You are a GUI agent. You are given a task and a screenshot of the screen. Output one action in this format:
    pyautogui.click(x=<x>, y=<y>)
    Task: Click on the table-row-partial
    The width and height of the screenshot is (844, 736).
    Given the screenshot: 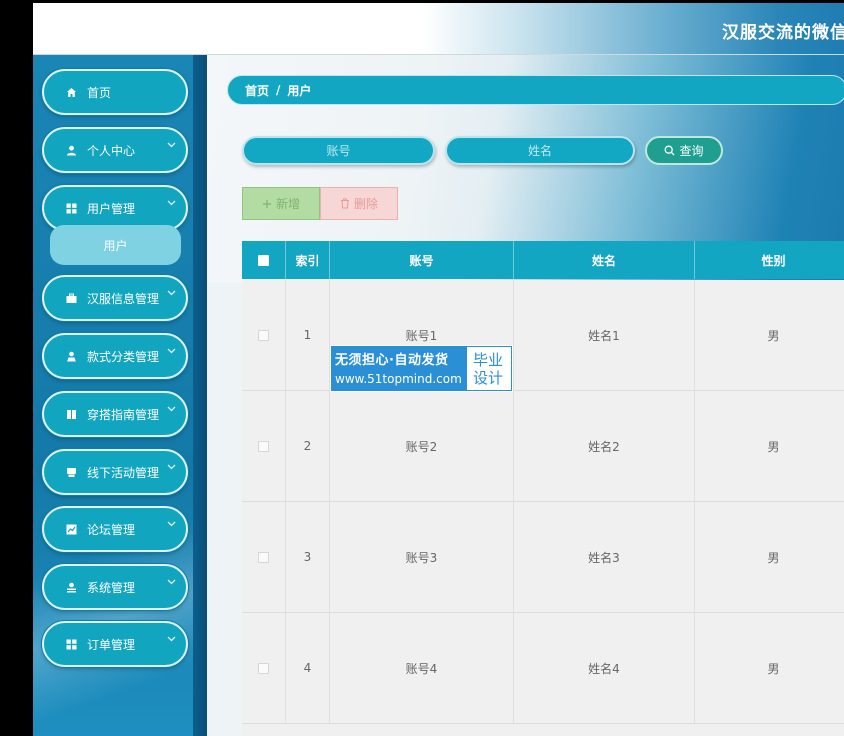 What is the action you would take?
    pyautogui.click(x=543, y=730)
    